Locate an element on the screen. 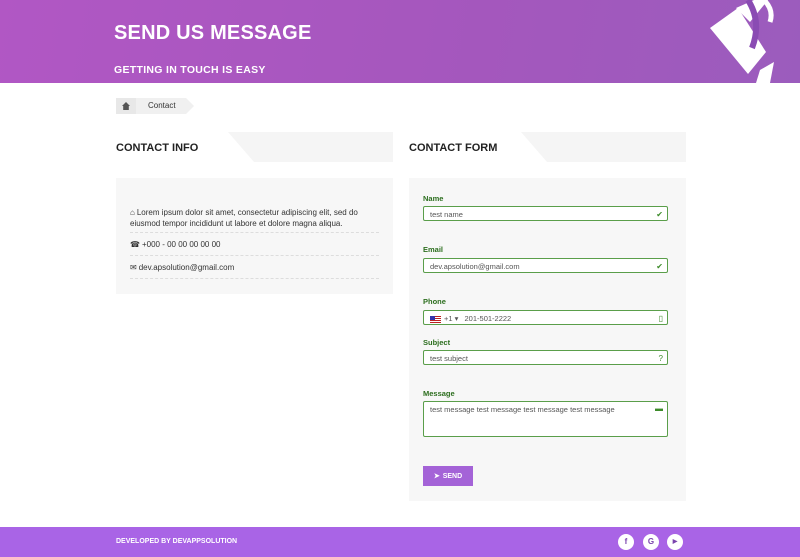 The image size is (800, 557). paper-plane-icon: ➤ is located at coordinates (436, 476).